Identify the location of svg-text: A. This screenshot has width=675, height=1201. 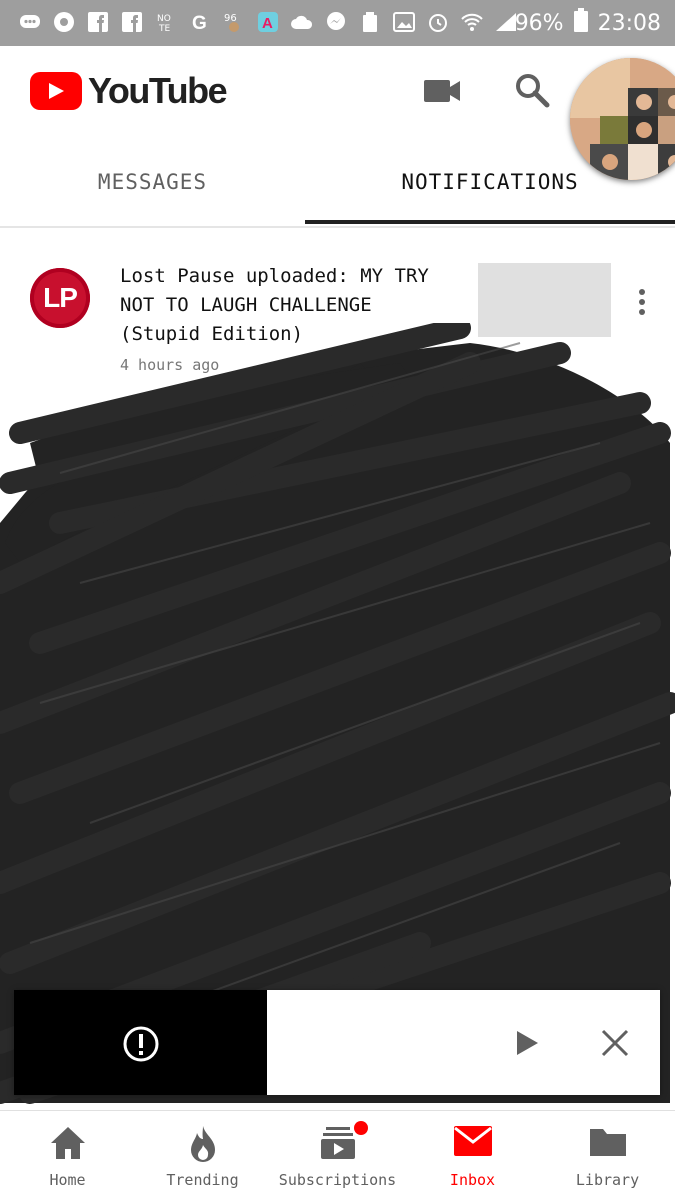
(267, 23).